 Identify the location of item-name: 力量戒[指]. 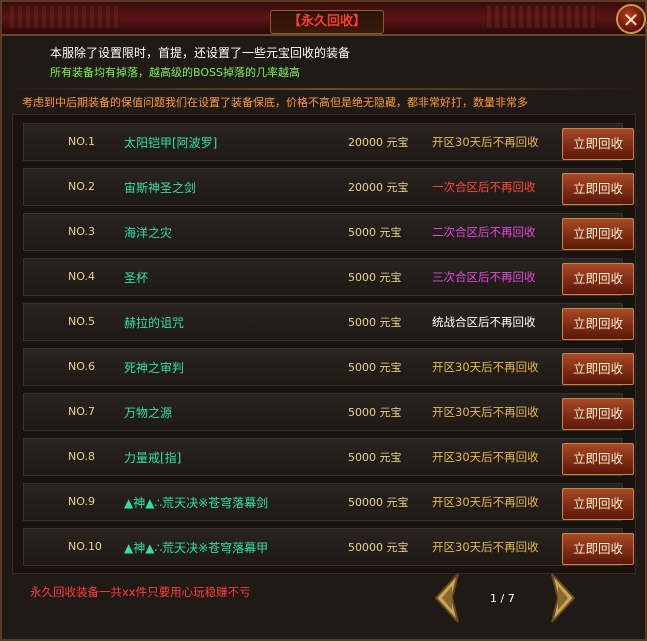
(153, 458).